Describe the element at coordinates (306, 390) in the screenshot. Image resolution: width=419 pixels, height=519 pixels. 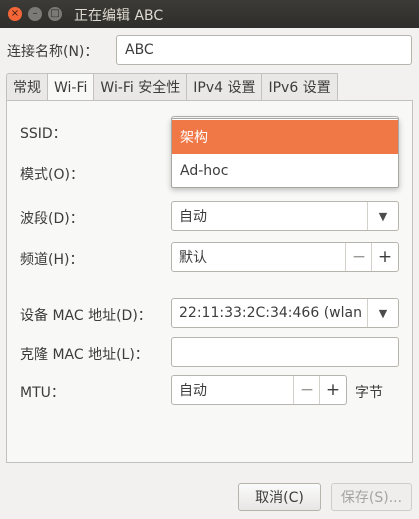
I see `mtu-decrement-button: −` at that location.